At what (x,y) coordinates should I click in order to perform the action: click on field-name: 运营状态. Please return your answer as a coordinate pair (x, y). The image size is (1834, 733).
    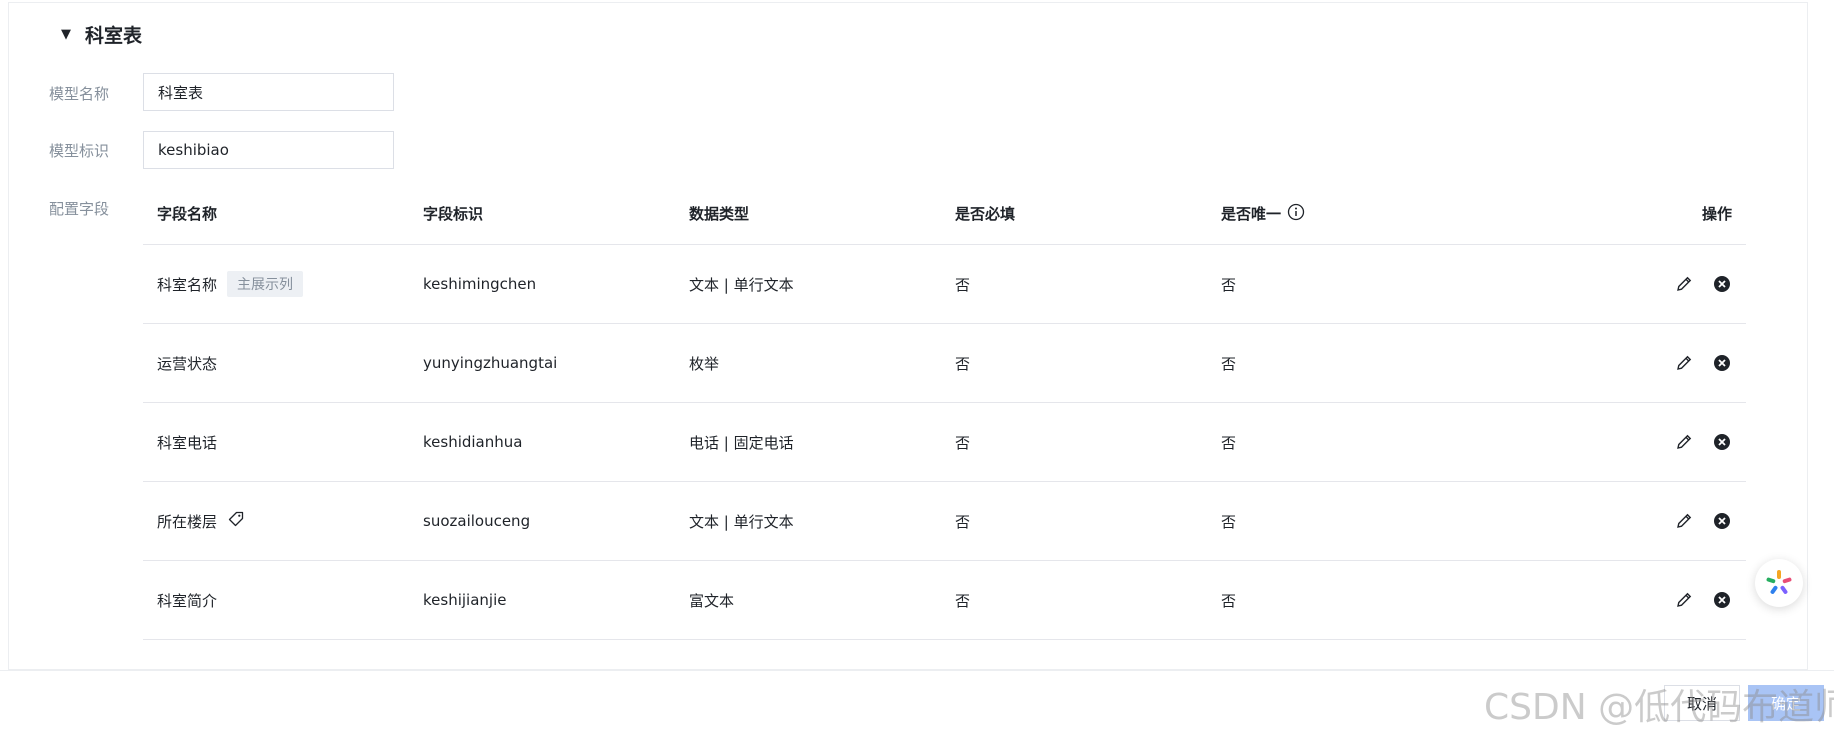
    Looking at the image, I should click on (187, 363).